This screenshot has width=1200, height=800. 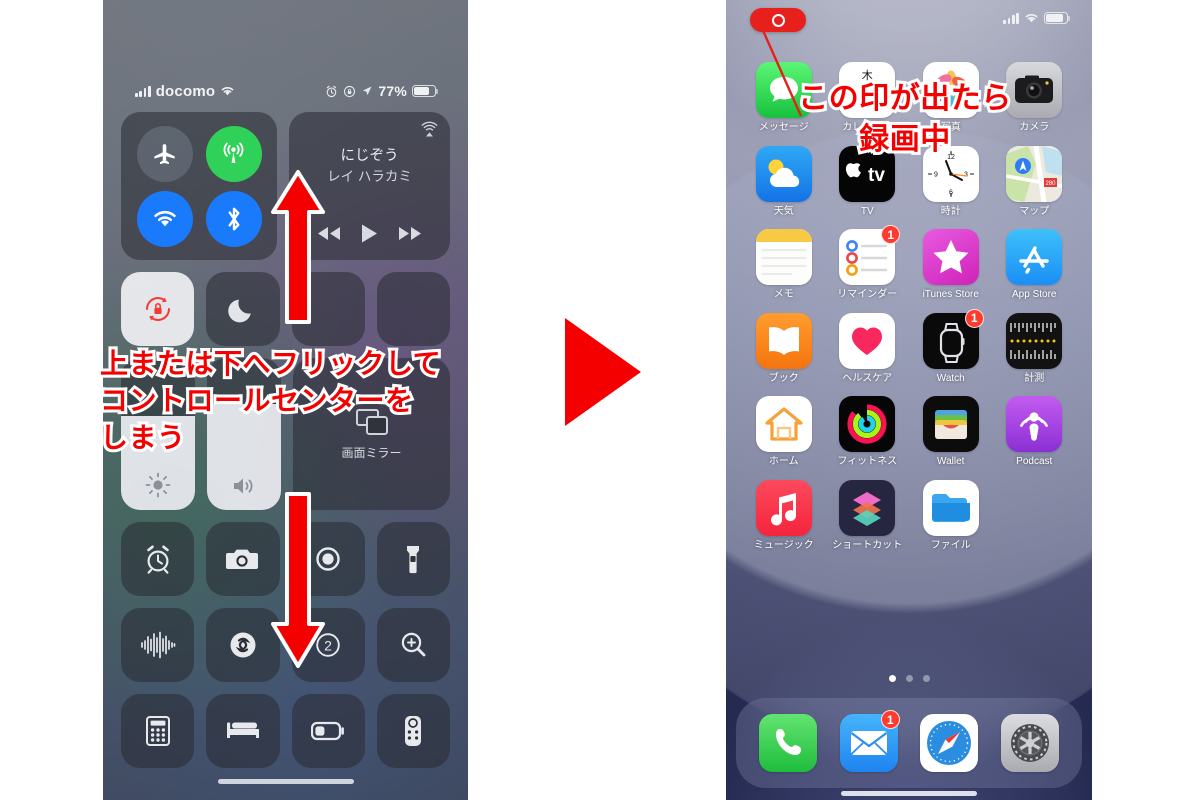 I want to click on app-label: Wallet, so click(x=951, y=461).